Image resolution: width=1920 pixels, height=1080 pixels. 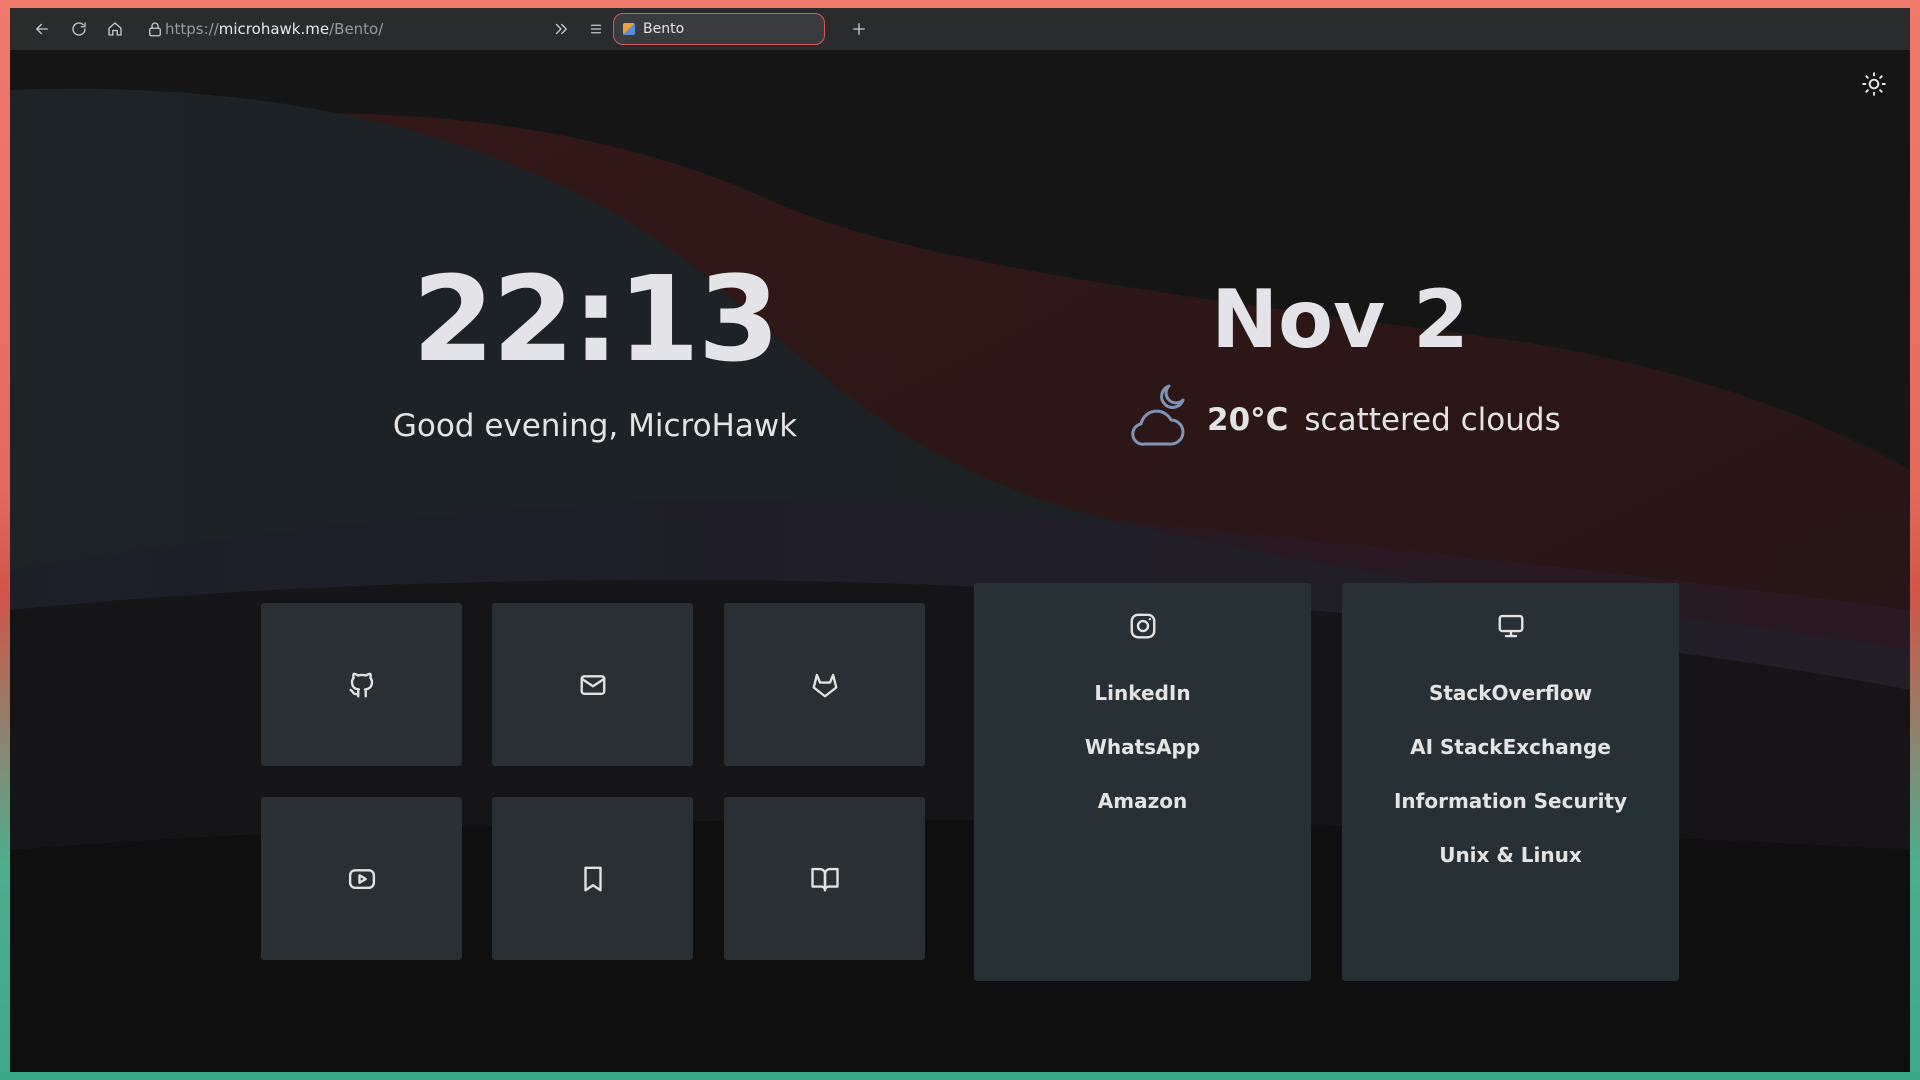 What do you see at coordinates (1142, 762) in the screenshot?
I see `link-whatsapp: WhatsApp` at bounding box center [1142, 762].